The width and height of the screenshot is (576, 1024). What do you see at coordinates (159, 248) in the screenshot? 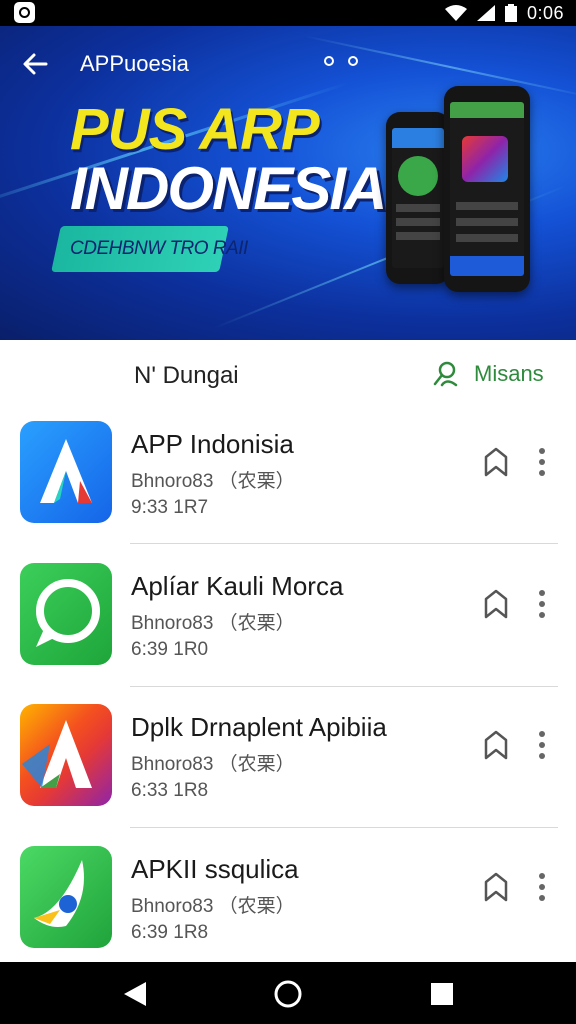
I see `banner-ribbon-text: CDEHBNW TRO RAII` at bounding box center [159, 248].